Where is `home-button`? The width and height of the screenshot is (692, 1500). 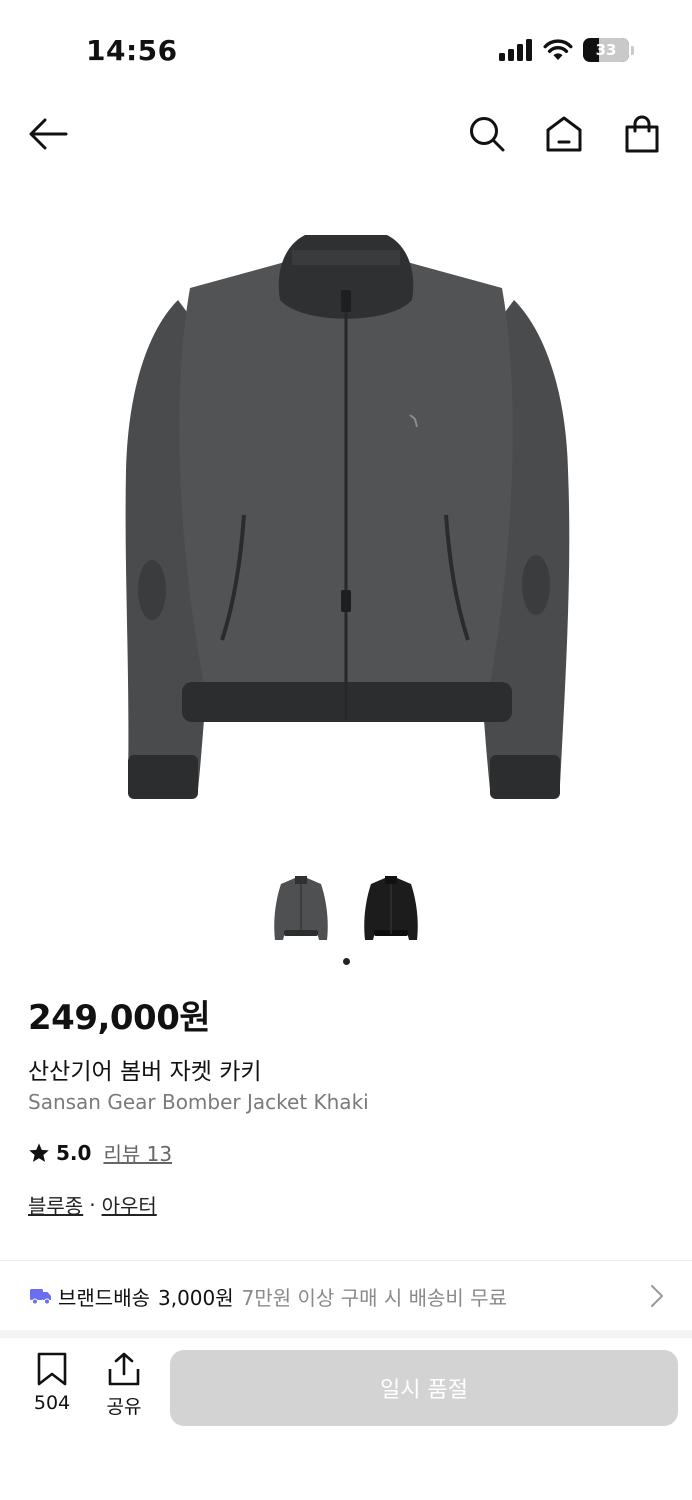
home-button is located at coordinates (564, 134).